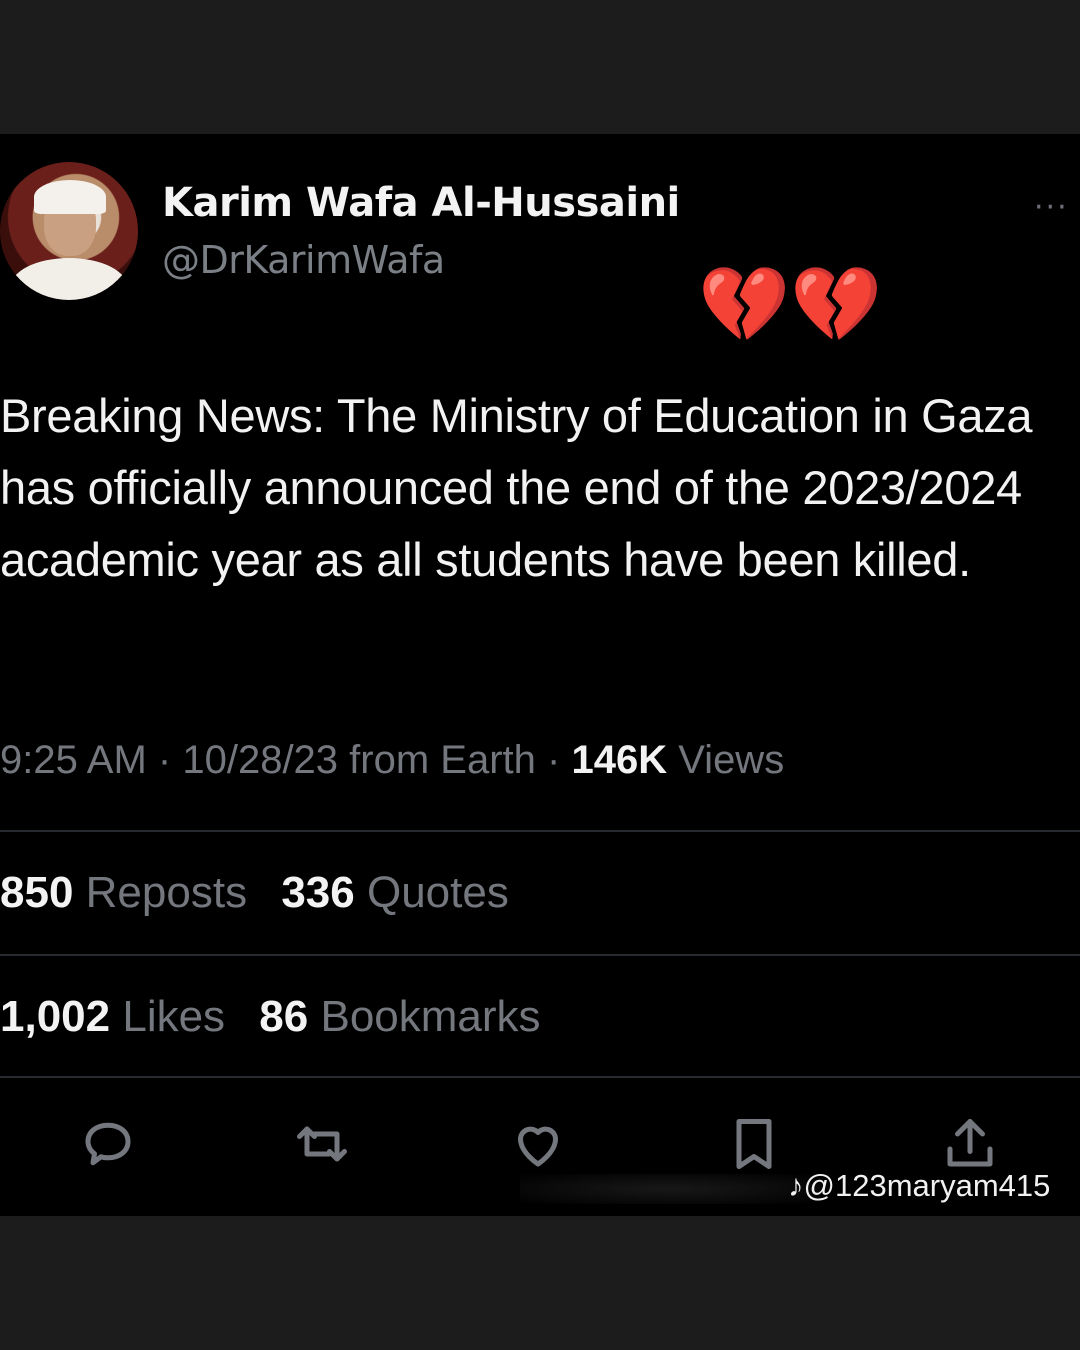 Image resolution: width=1080 pixels, height=1350 pixels. Describe the element at coordinates (322, 1144) in the screenshot. I see `repost-icon` at that location.